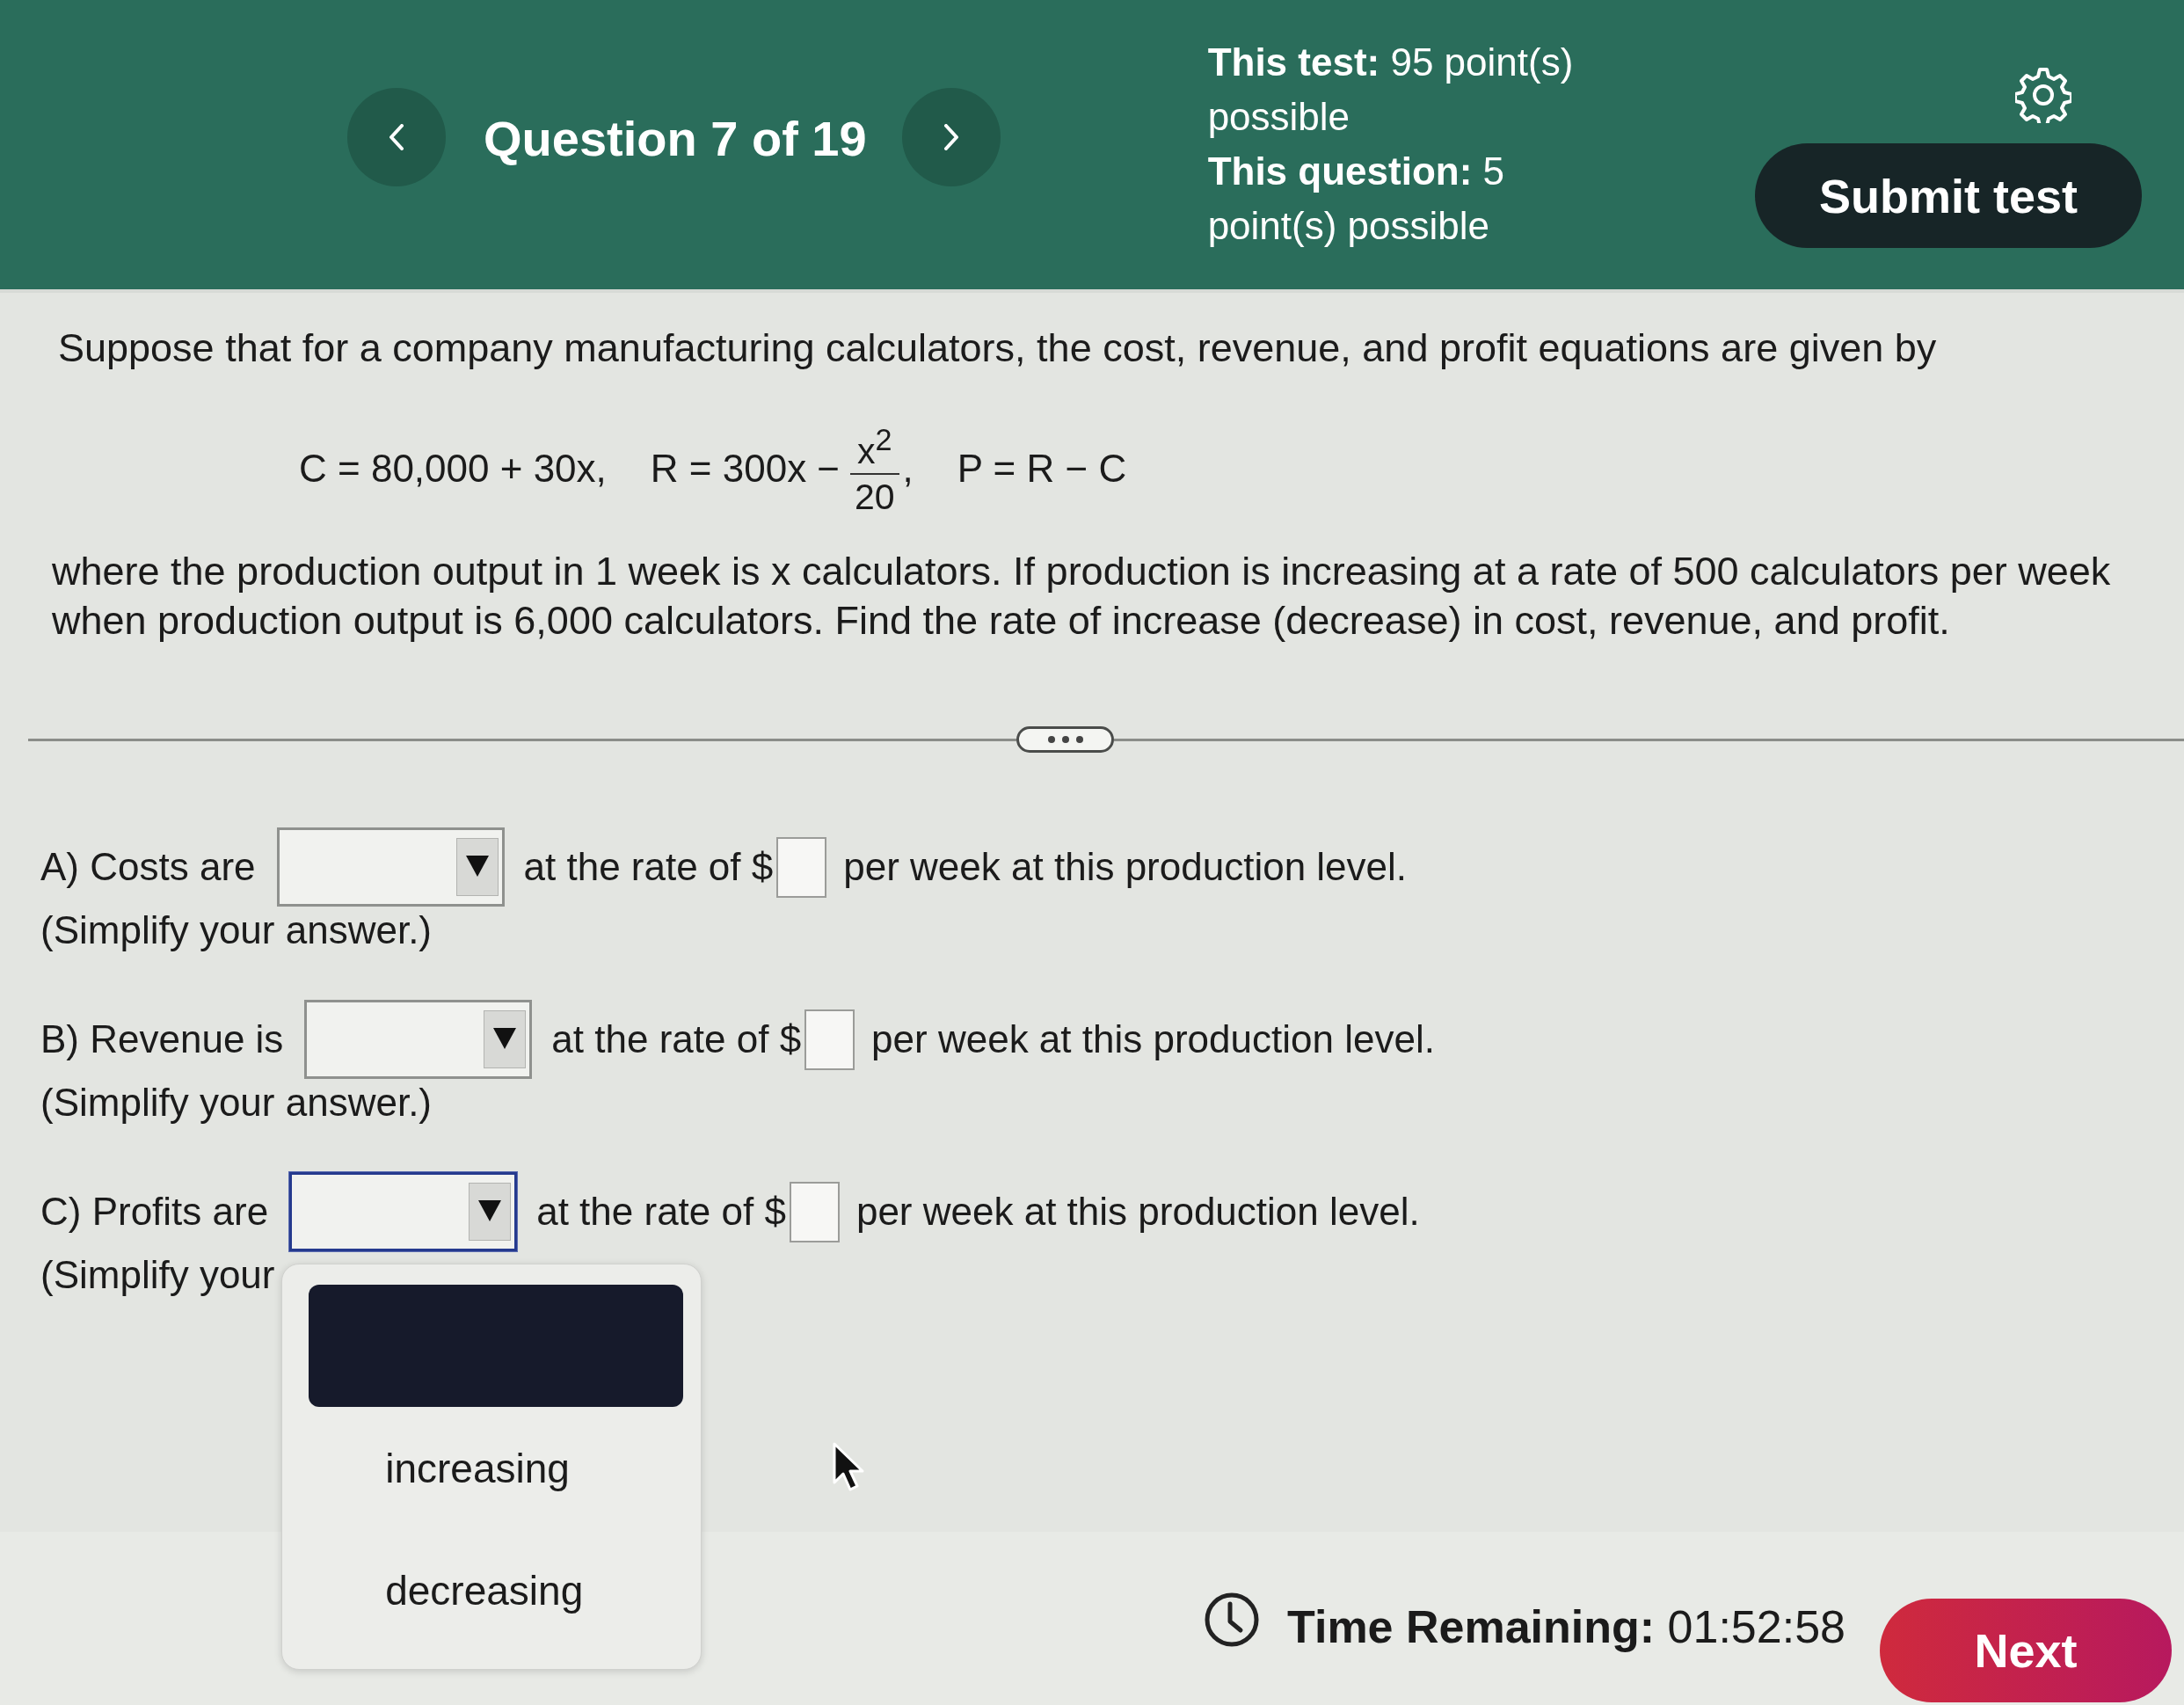 The image size is (2184, 1705). Describe the element at coordinates (1082, 596) in the screenshot. I see `problem-text: where the production output in 1 week is x calculators. If production is increasing at a rate of 500 calculators per week when production output is 6,000 calculators. Find the rate of increase (decrease) in cost, revenue, and profit.` at that location.